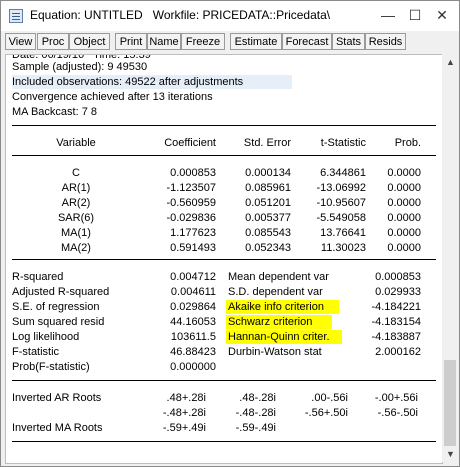 Image resolution: width=460 pixels, height=467 pixels. What do you see at coordinates (76, 203) in the screenshot?
I see `variable-cell: AR(2)` at bounding box center [76, 203].